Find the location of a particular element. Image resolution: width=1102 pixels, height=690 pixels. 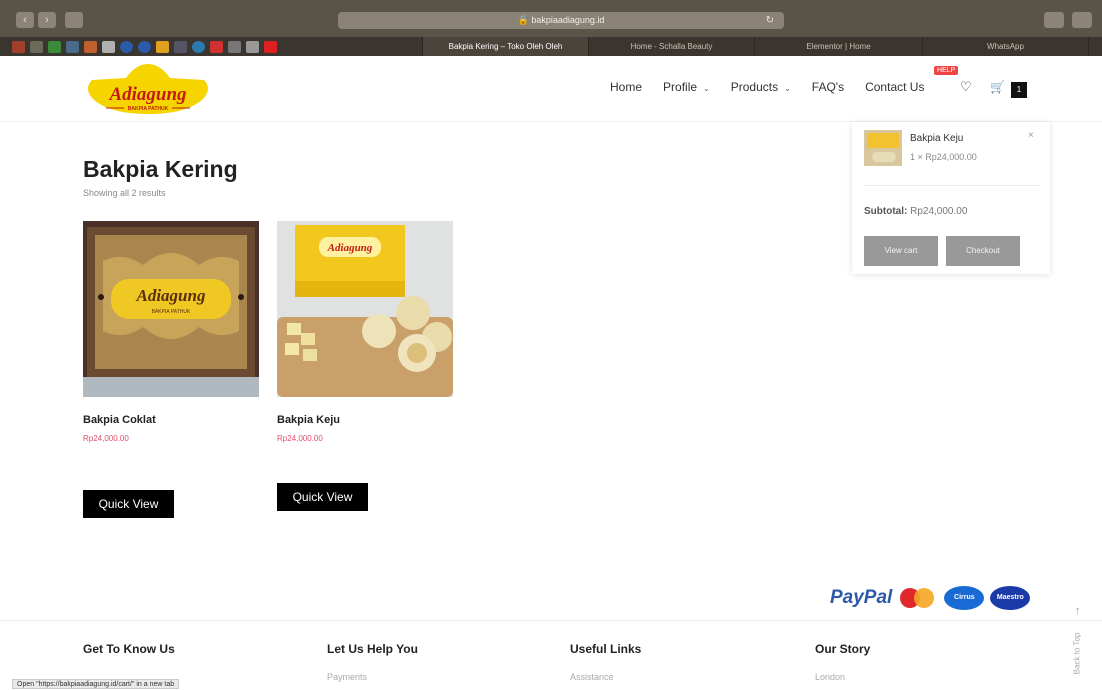

mini-cart-item-name: Bakpia Keju is located at coordinates (936, 138).